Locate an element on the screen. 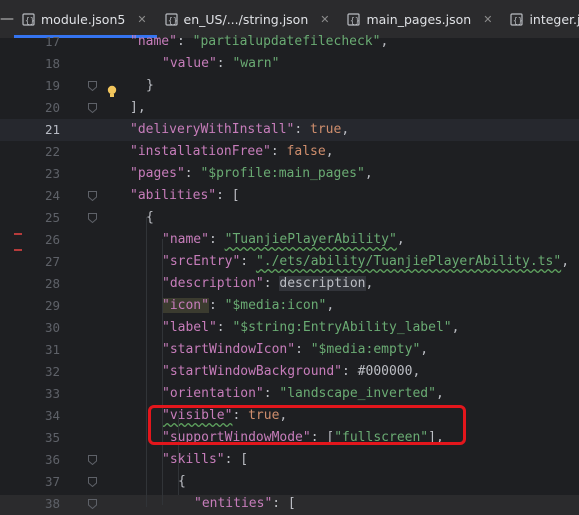 This screenshot has height=515, width=579. code-text: "startWindowIcon": "$media:empty", is located at coordinates (295, 349).